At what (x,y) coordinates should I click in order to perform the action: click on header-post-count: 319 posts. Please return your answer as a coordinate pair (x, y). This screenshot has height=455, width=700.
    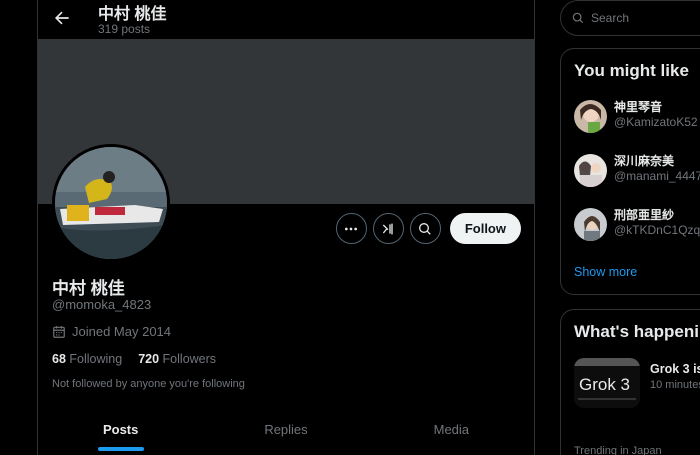
    Looking at the image, I should click on (124, 29).